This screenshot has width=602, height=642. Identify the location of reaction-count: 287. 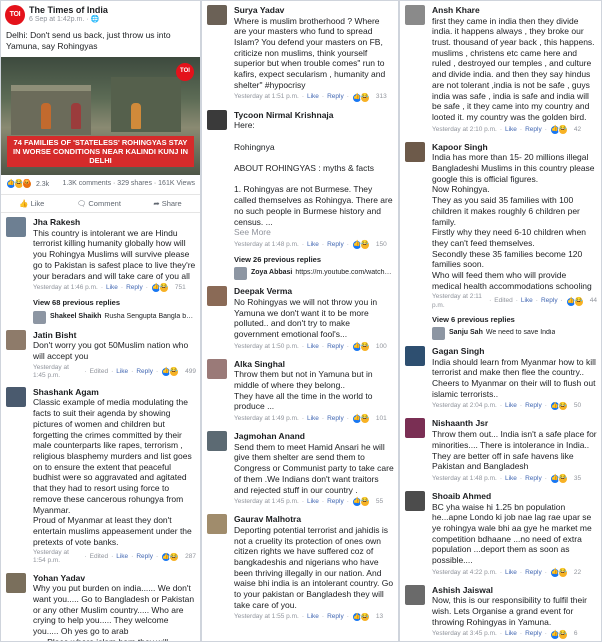
(190, 557).